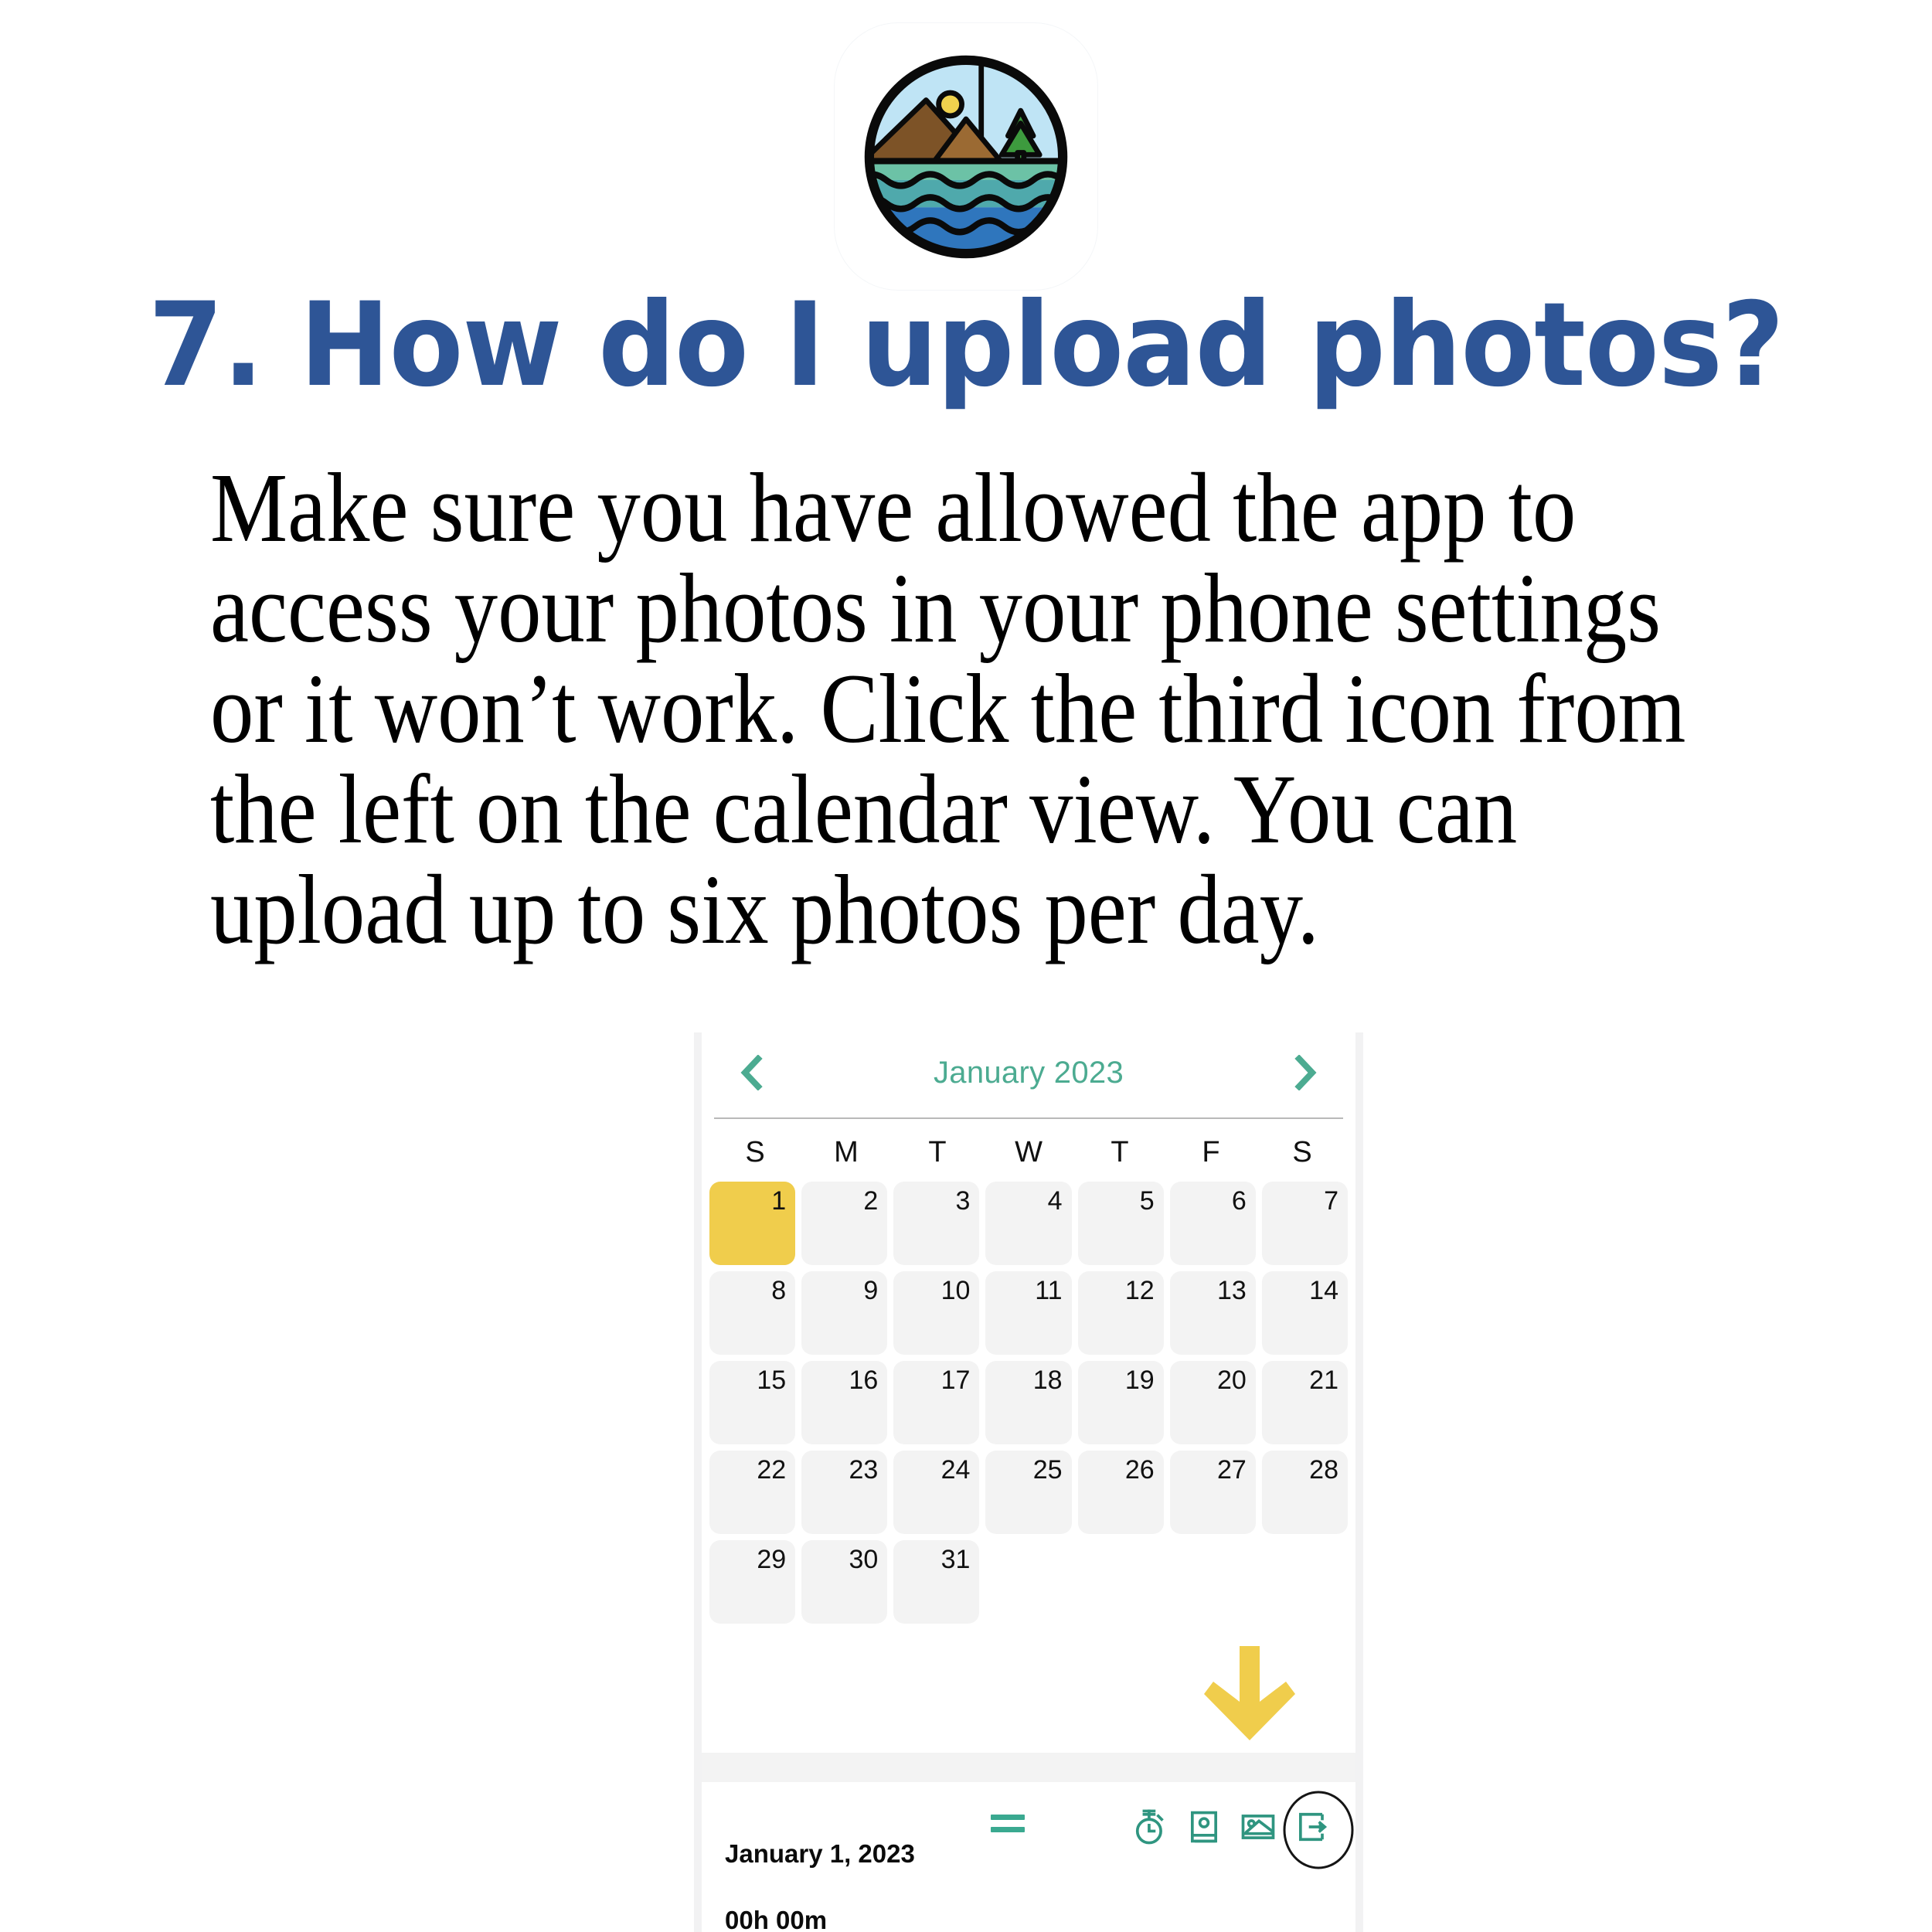 The height and width of the screenshot is (1932, 1932). I want to click on bottom-bar-icon-group, so click(1242, 1830).